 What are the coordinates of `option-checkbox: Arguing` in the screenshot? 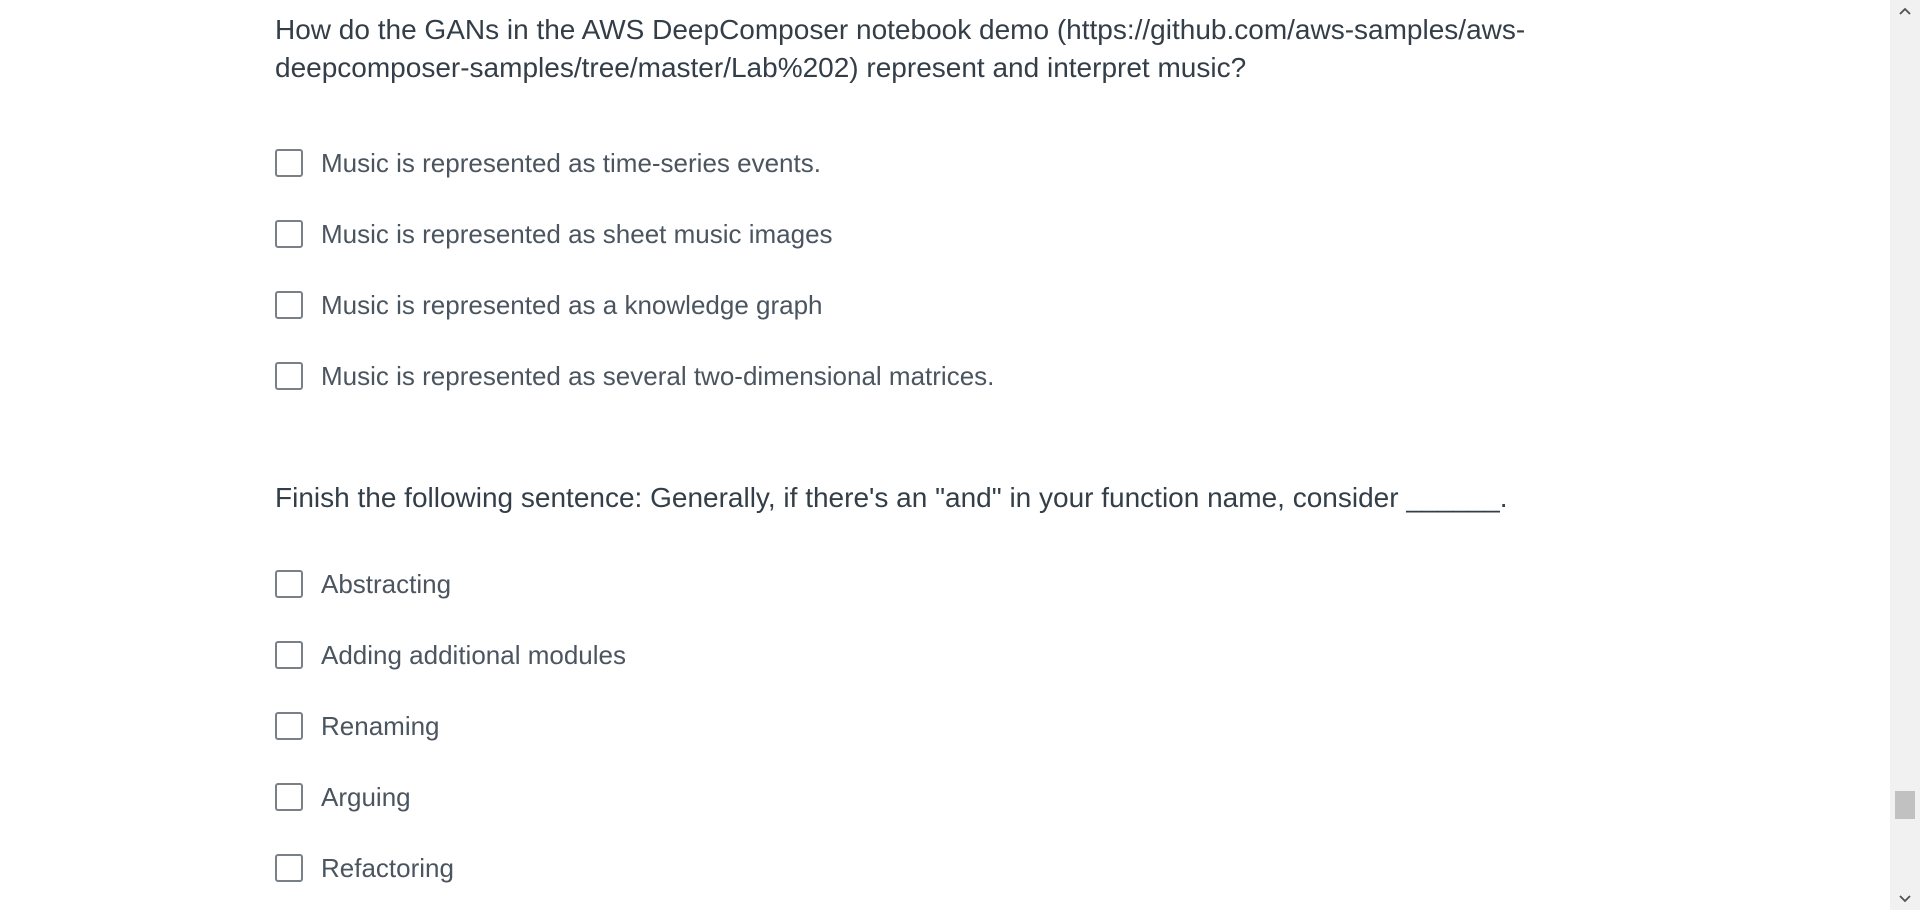 It's located at (945, 796).